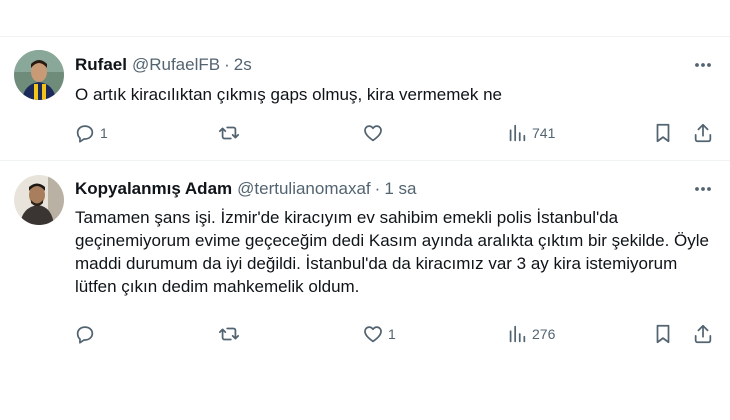 The height and width of the screenshot is (420, 730). What do you see at coordinates (392, 334) in the screenshot?
I see `like-count: 1` at bounding box center [392, 334].